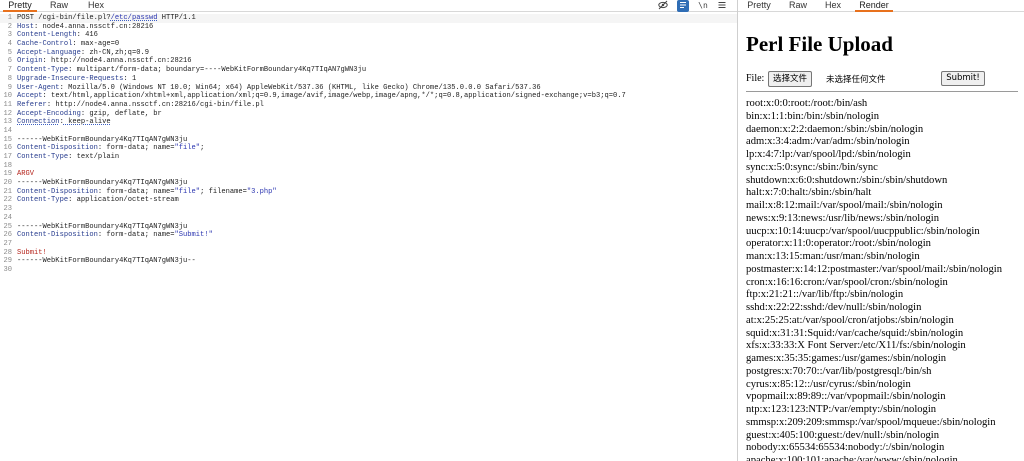 Image resolution: width=1024 pixels, height=461 pixels. Describe the element at coordinates (813, 116) in the screenshot. I see `output-line: bin:x:1:1:bin:/bin:/sbin/nologin` at that location.